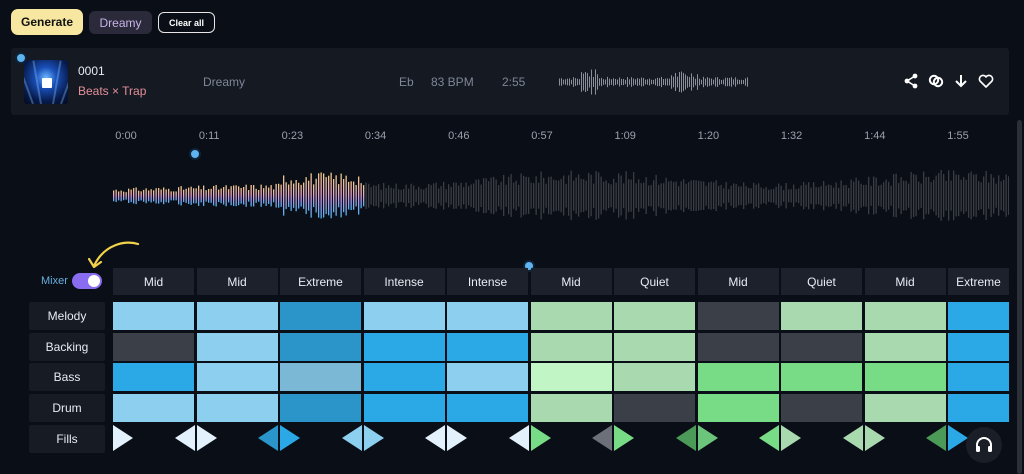 This screenshot has height=474, width=1024. I want to click on top-toolbar: Generate Dreamy Clear all, so click(512, 22).